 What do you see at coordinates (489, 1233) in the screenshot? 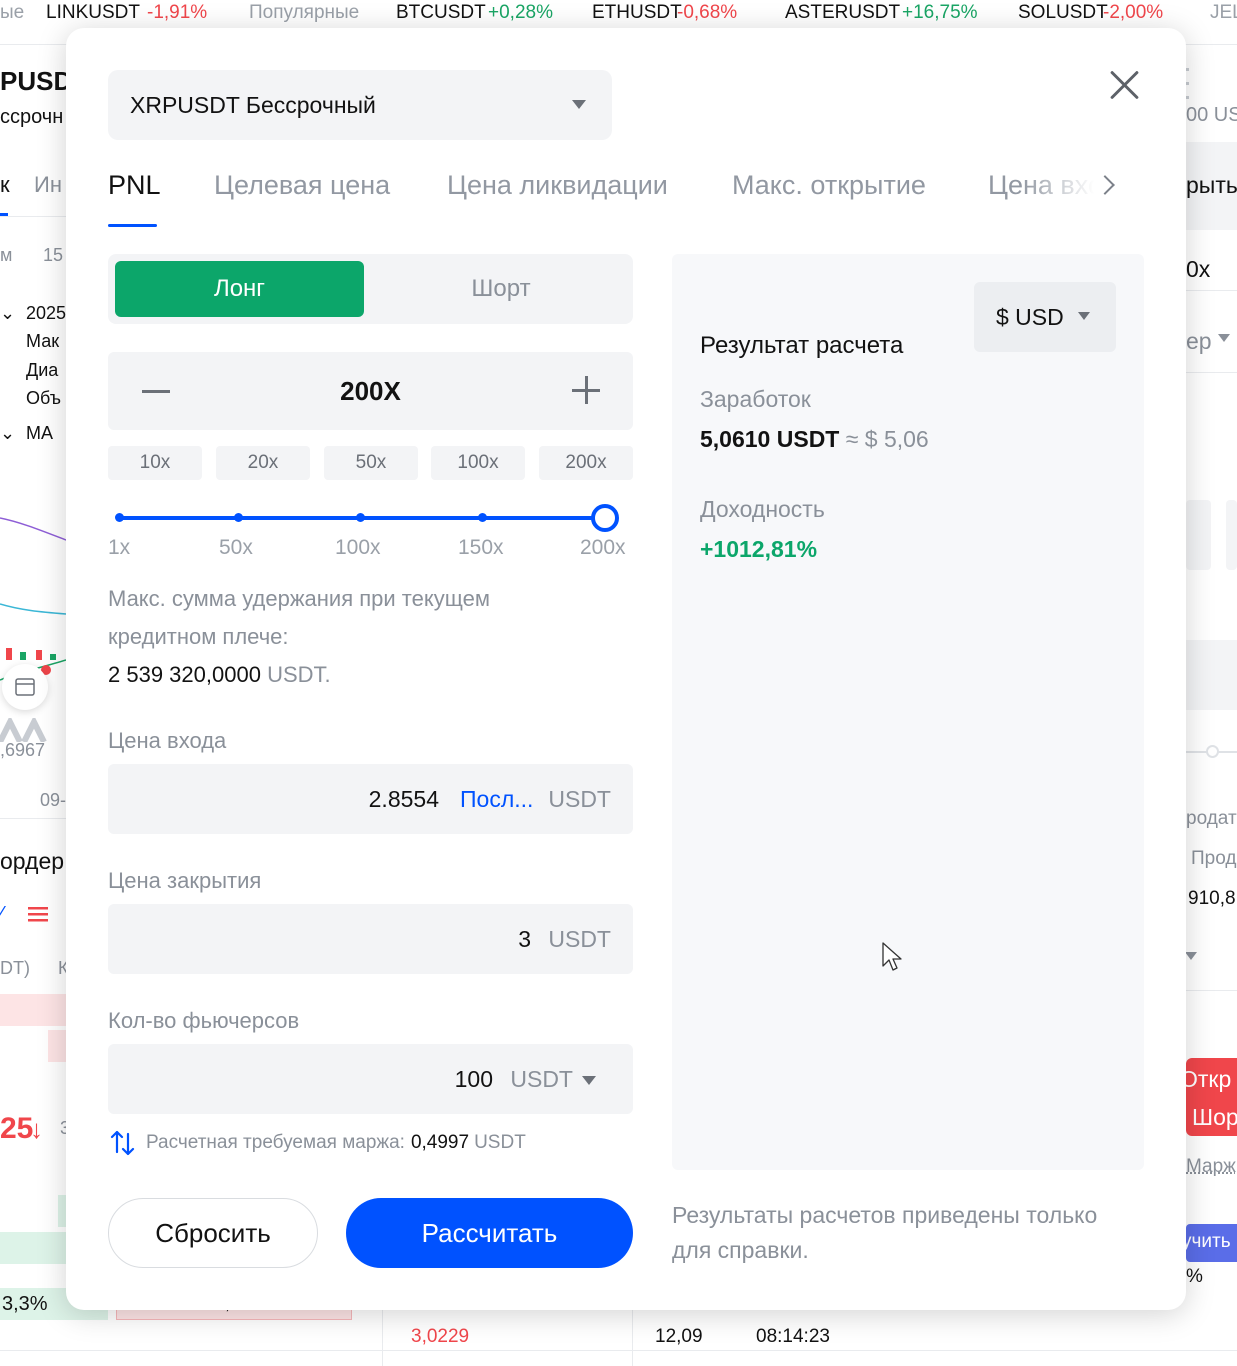
I see `calculate-button: Рассчитать` at bounding box center [489, 1233].